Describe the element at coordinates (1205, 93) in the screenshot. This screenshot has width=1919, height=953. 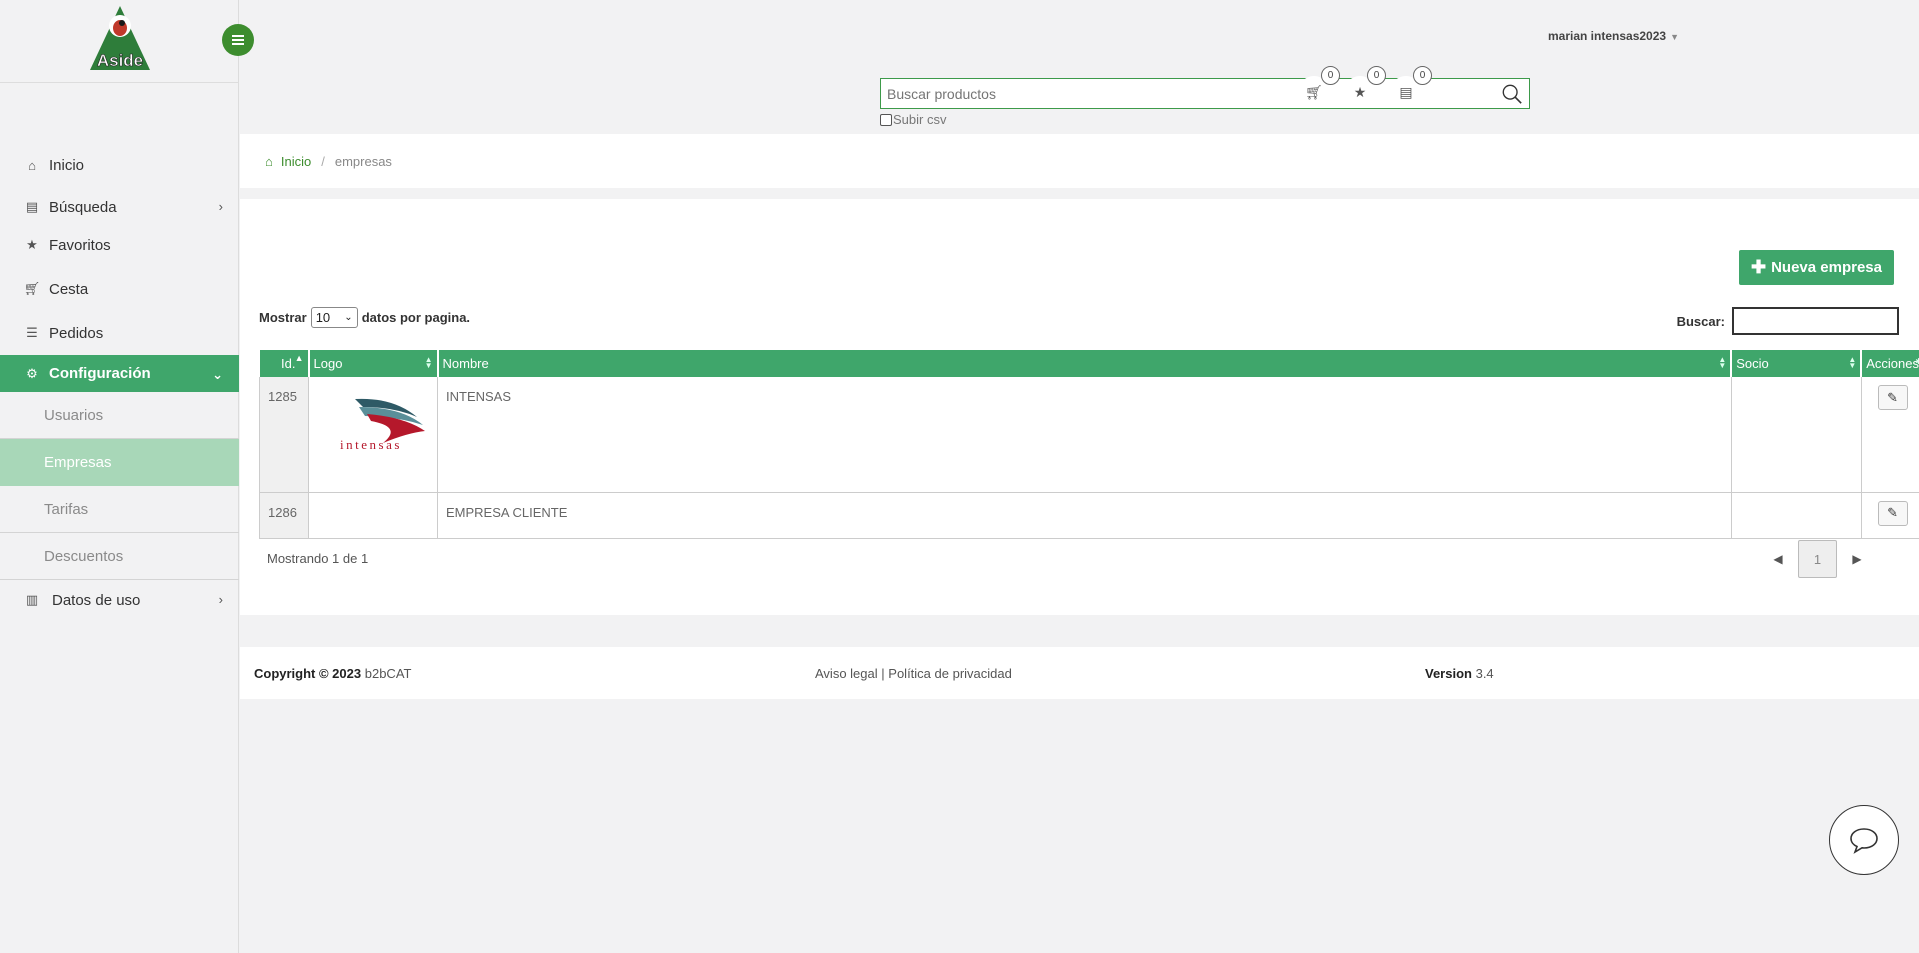
I see `product-search-box` at that location.